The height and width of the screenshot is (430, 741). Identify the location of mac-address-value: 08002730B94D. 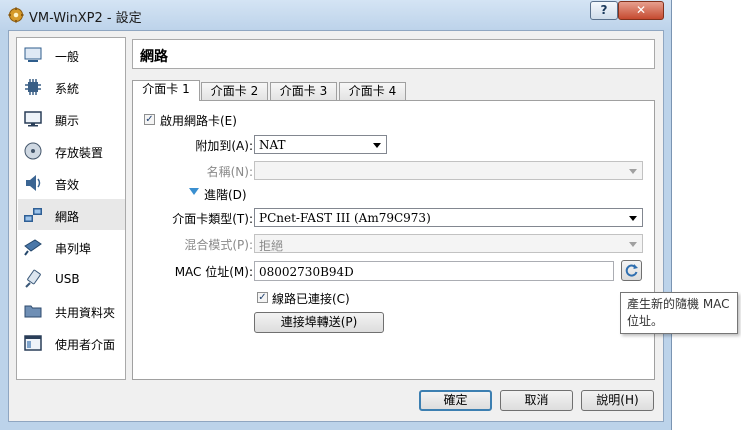
(306, 272).